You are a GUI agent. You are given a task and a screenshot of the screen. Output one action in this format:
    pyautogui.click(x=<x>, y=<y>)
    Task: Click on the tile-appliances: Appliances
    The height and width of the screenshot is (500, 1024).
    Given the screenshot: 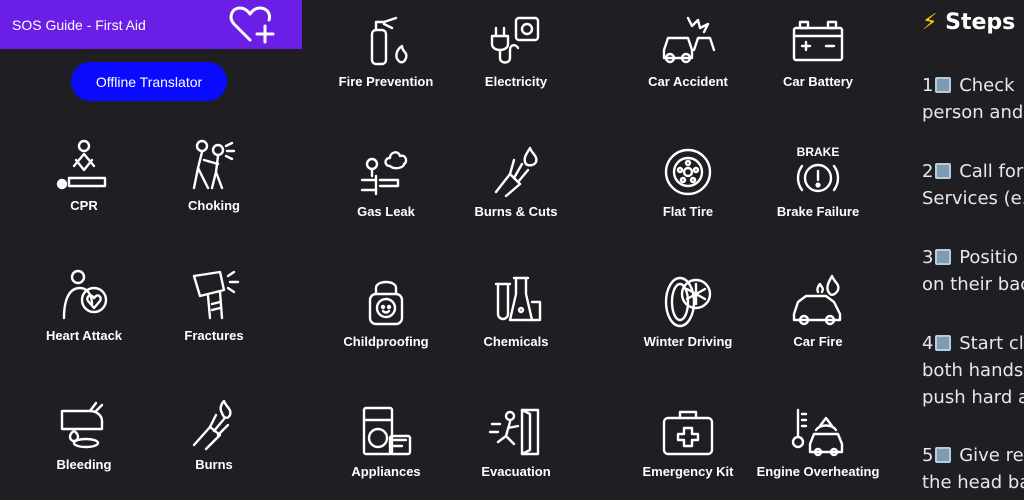 What is the action you would take?
    pyautogui.click(x=386, y=441)
    